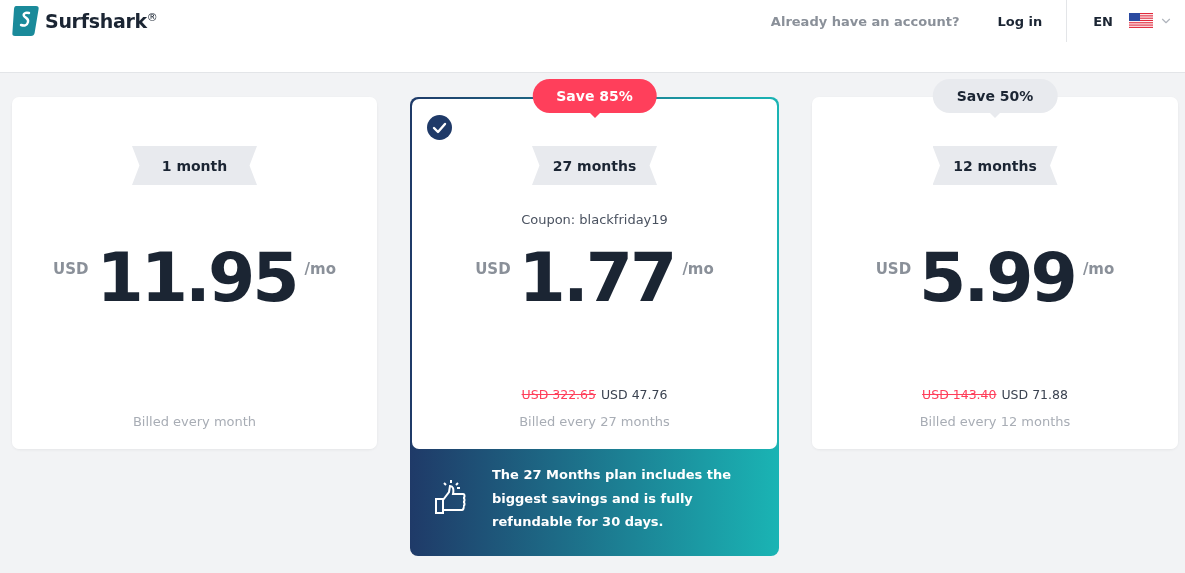 The height and width of the screenshot is (573, 1185). Describe the element at coordinates (995, 421) in the screenshot. I see `billing-text: Billed every 12 months` at that location.